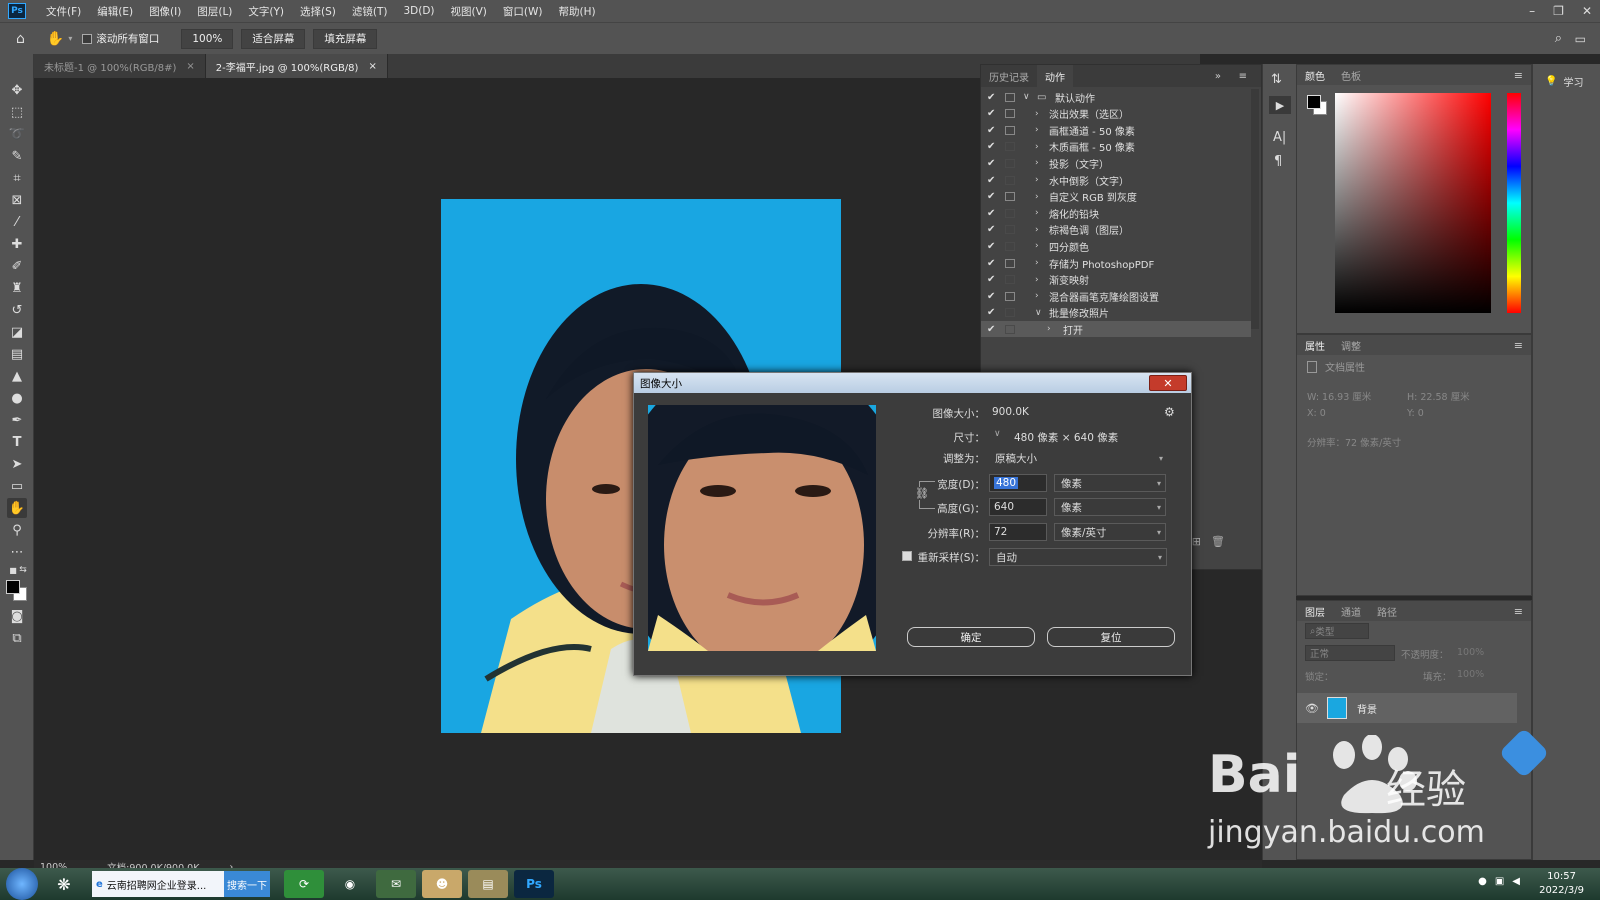 This screenshot has width=1600, height=900. Describe the element at coordinates (17, 420) in the screenshot. I see `pen-tool-icon: ✒` at that location.